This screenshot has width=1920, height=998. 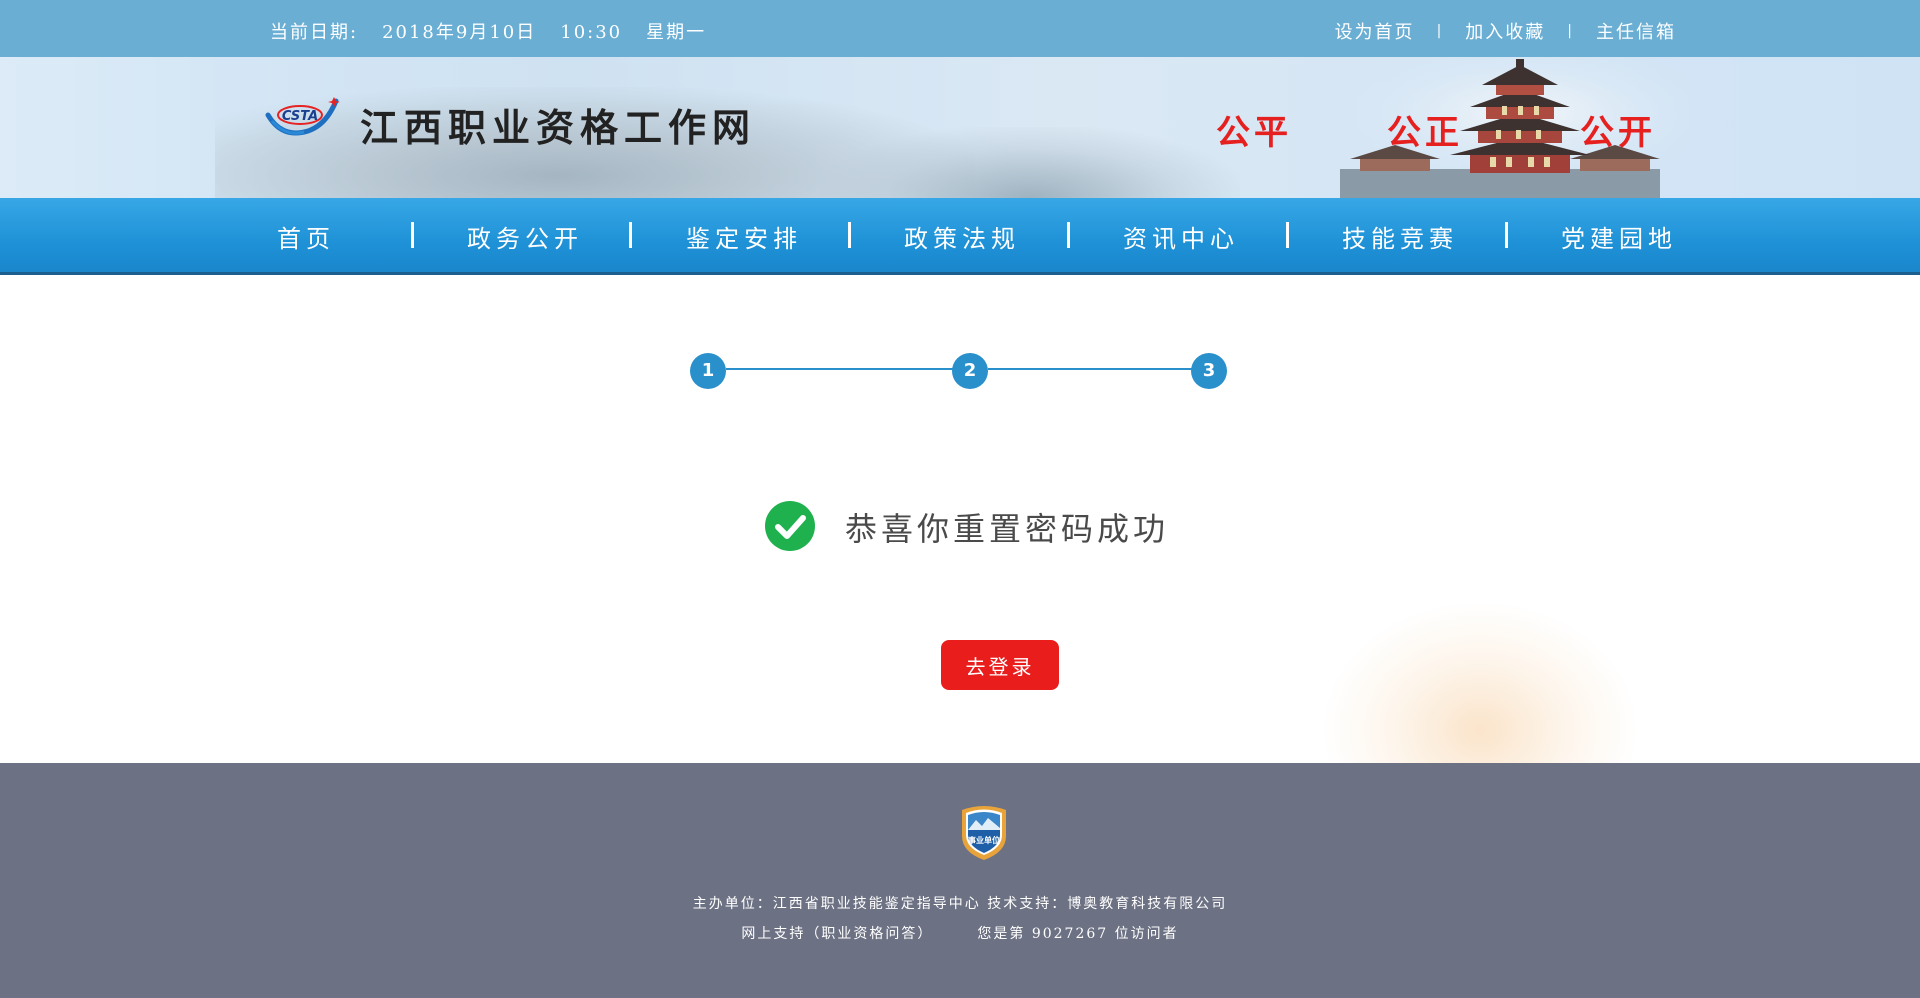 I want to click on nav-item-home: 首页, so click(x=306, y=236).